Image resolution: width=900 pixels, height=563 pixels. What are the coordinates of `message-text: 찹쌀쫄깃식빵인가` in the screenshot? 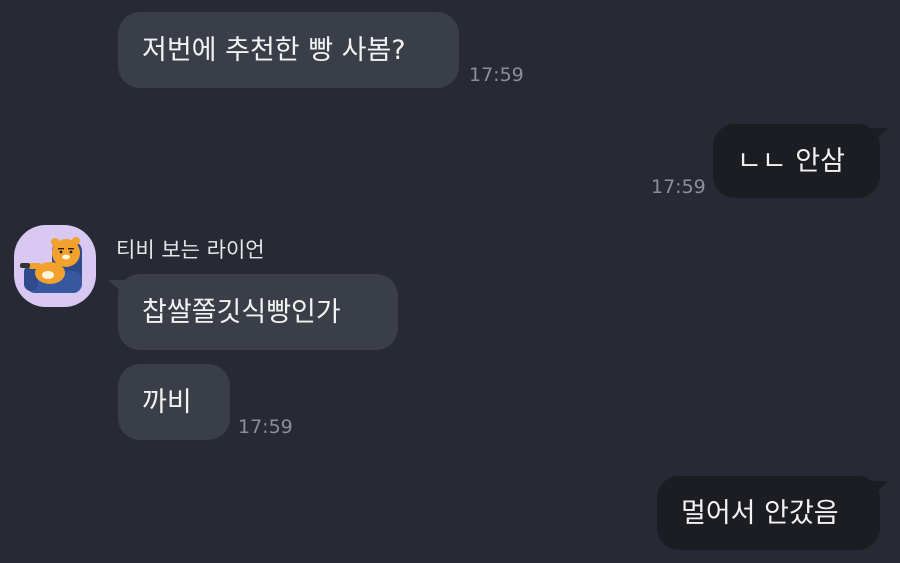 It's located at (241, 312).